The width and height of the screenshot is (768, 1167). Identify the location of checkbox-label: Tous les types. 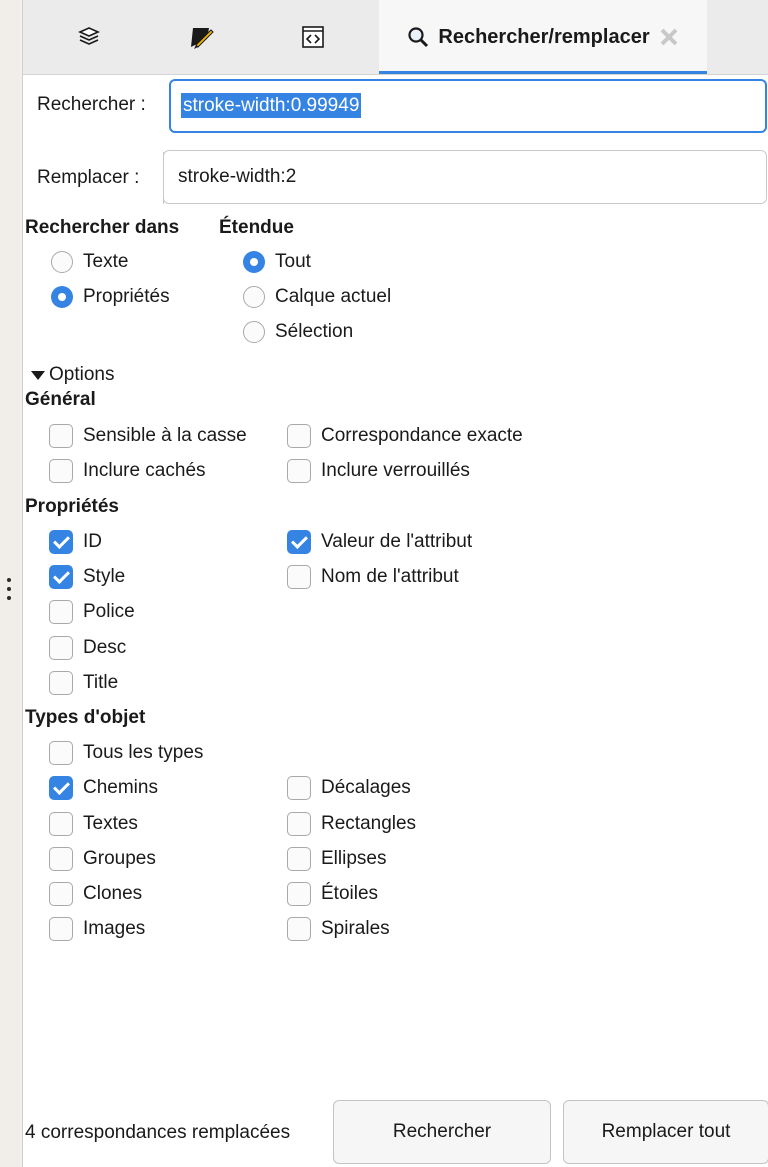
(143, 752).